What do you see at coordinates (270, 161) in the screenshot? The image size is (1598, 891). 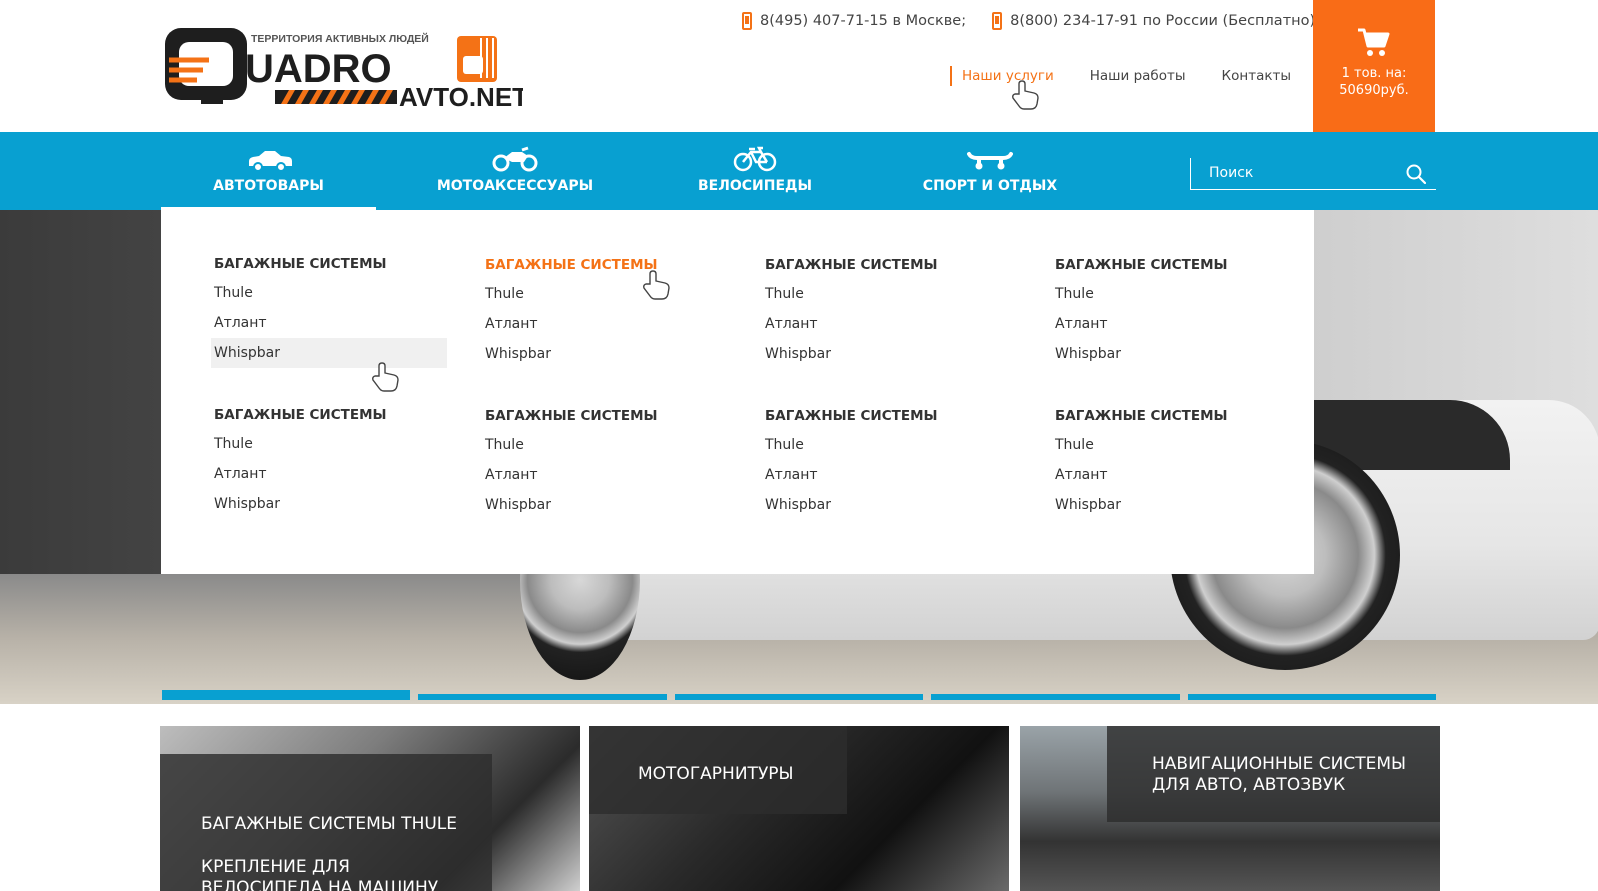 I see `car-icon` at bounding box center [270, 161].